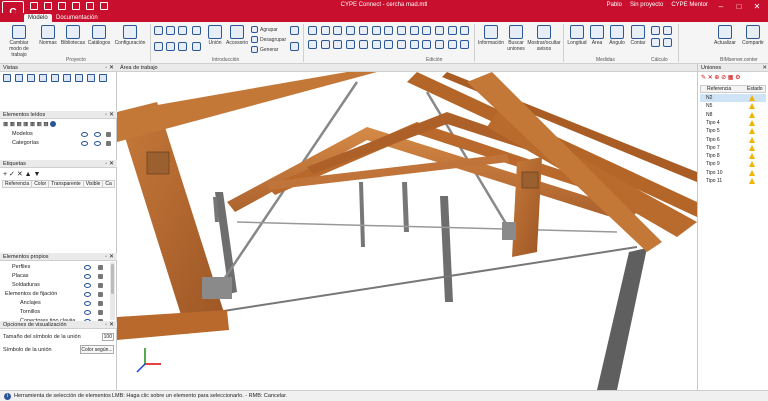 The image size is (768, 401). I want to click on project-status: Sin proyecto, so click(646, 5).